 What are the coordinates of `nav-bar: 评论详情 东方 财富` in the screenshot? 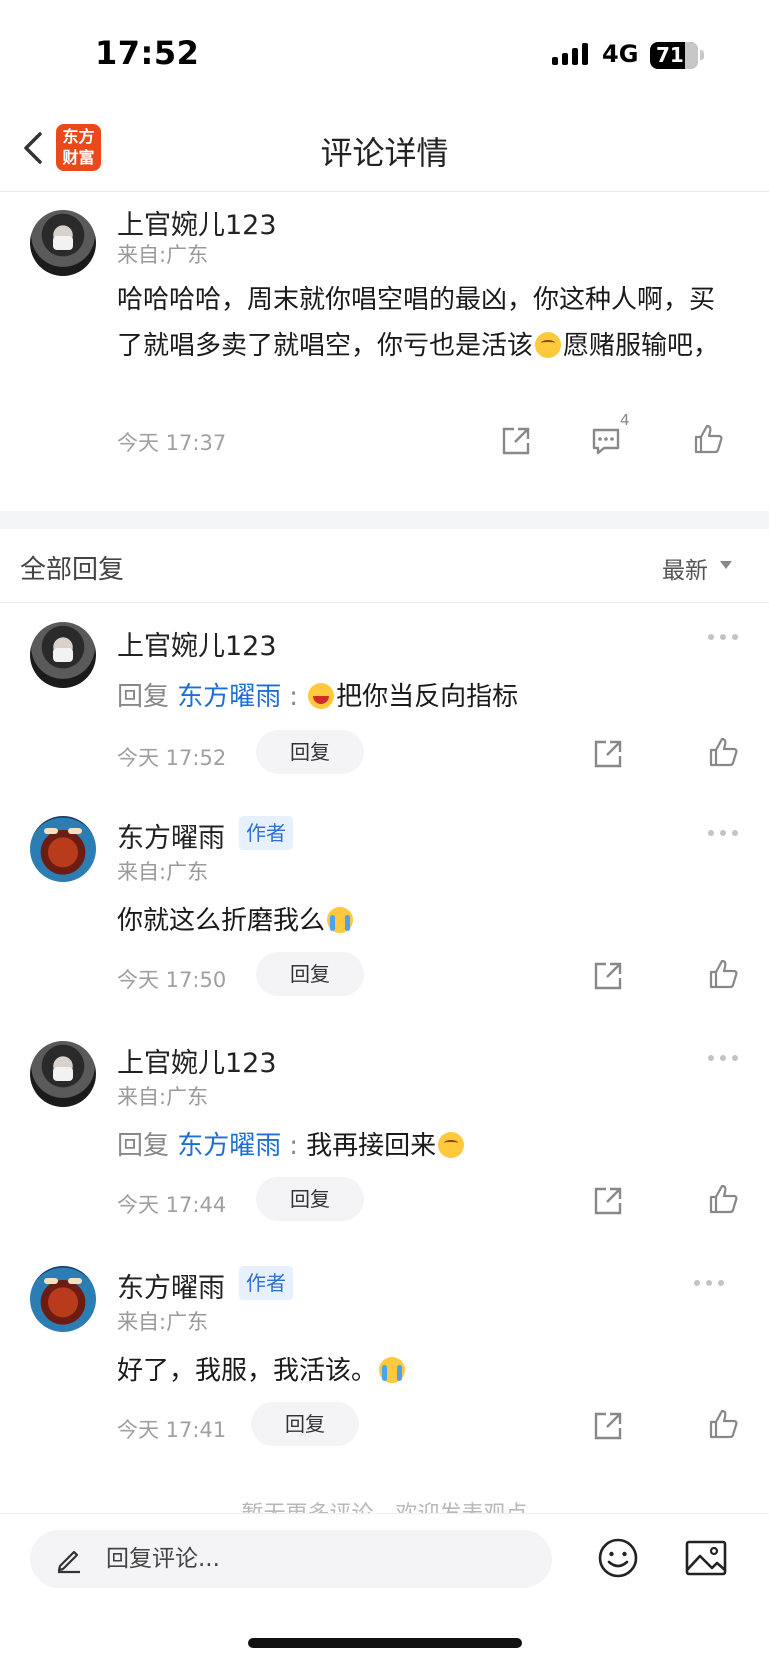 It's located at (384, 148).